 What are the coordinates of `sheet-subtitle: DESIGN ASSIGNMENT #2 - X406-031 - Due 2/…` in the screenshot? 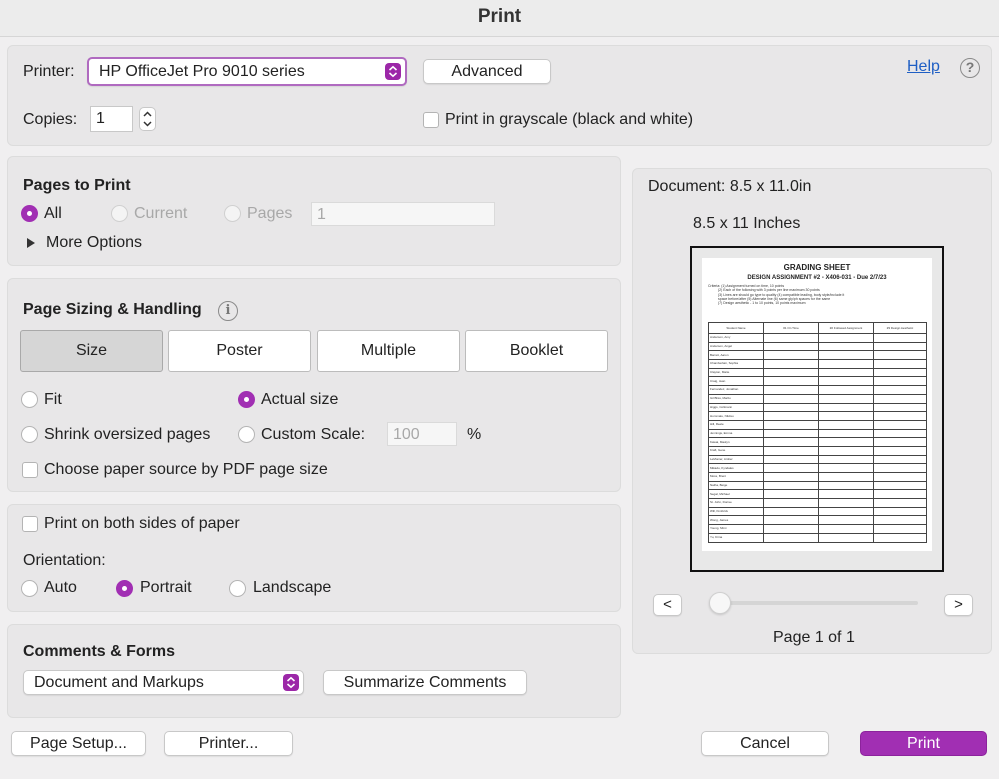 It's located at (817, 278).